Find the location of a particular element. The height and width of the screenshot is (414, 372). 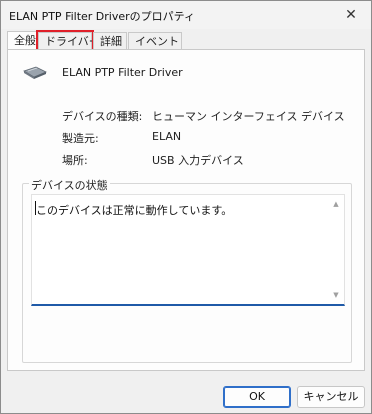

tab-general: 全般 is located at coordinates (22, 41).